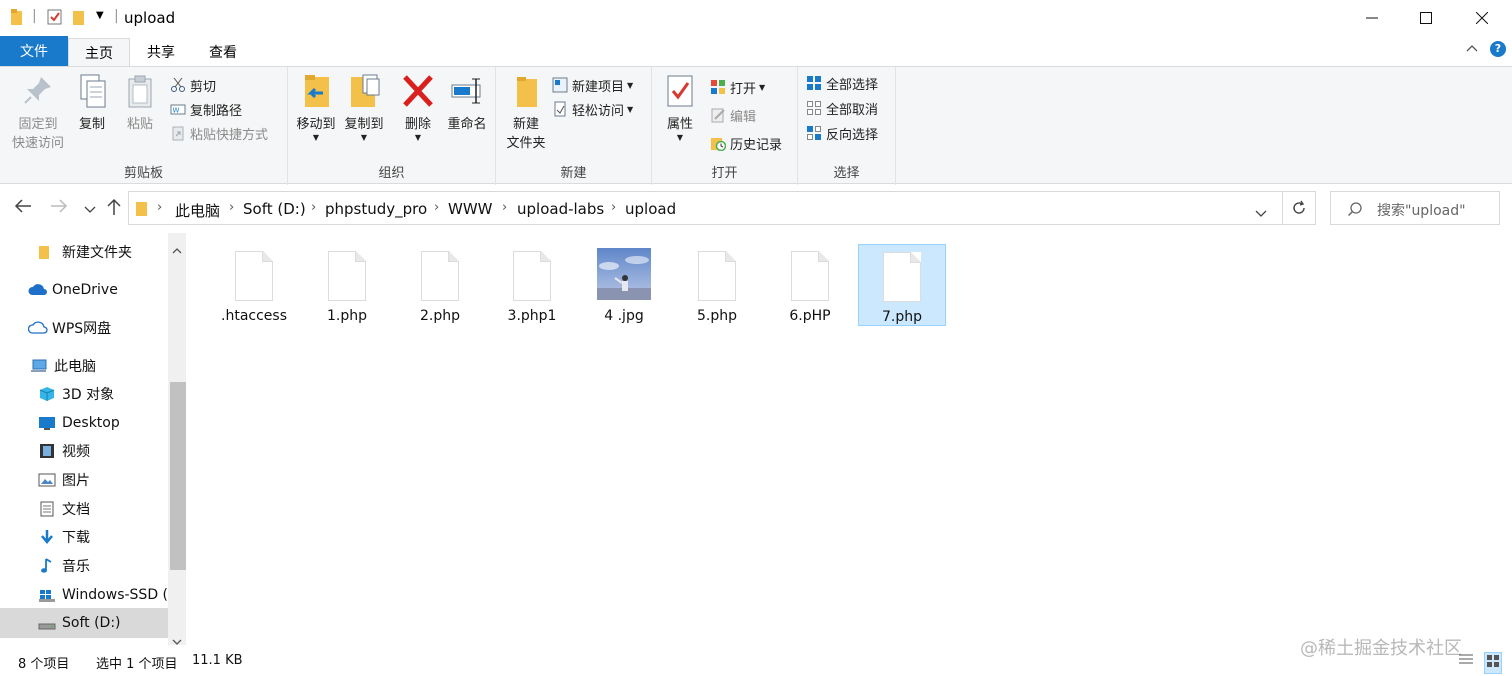 The width and height of the screenshot is (1512, 676). Describe the element at coordinates (1299, 208) in the screenshot. I see `refresh-button` at that location.